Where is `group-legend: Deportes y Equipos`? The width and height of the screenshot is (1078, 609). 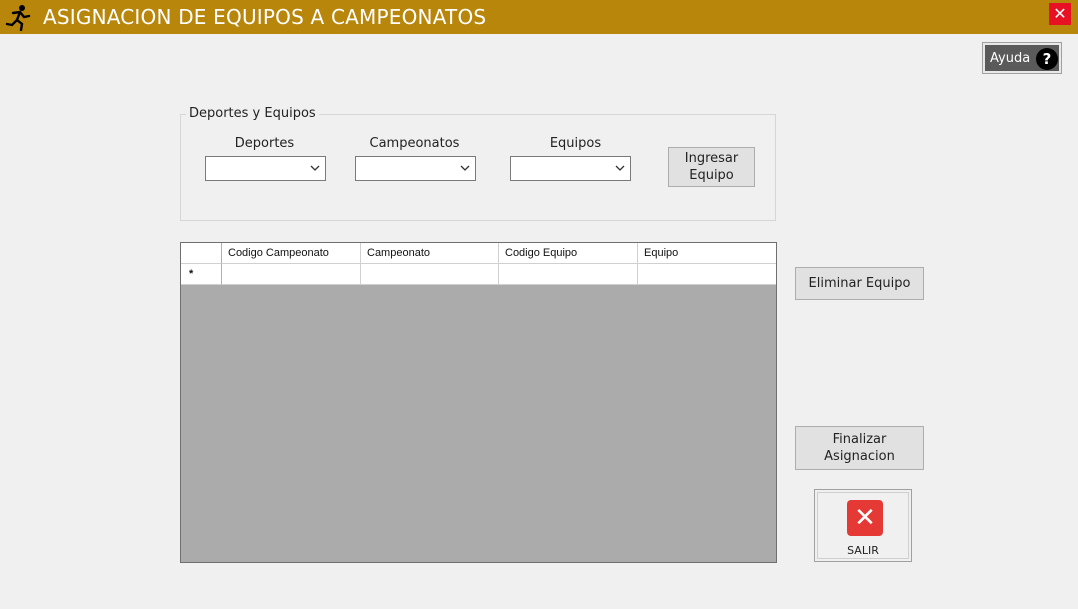 group-legend: Deportes y Equipos is located at coordinates (252, 113).